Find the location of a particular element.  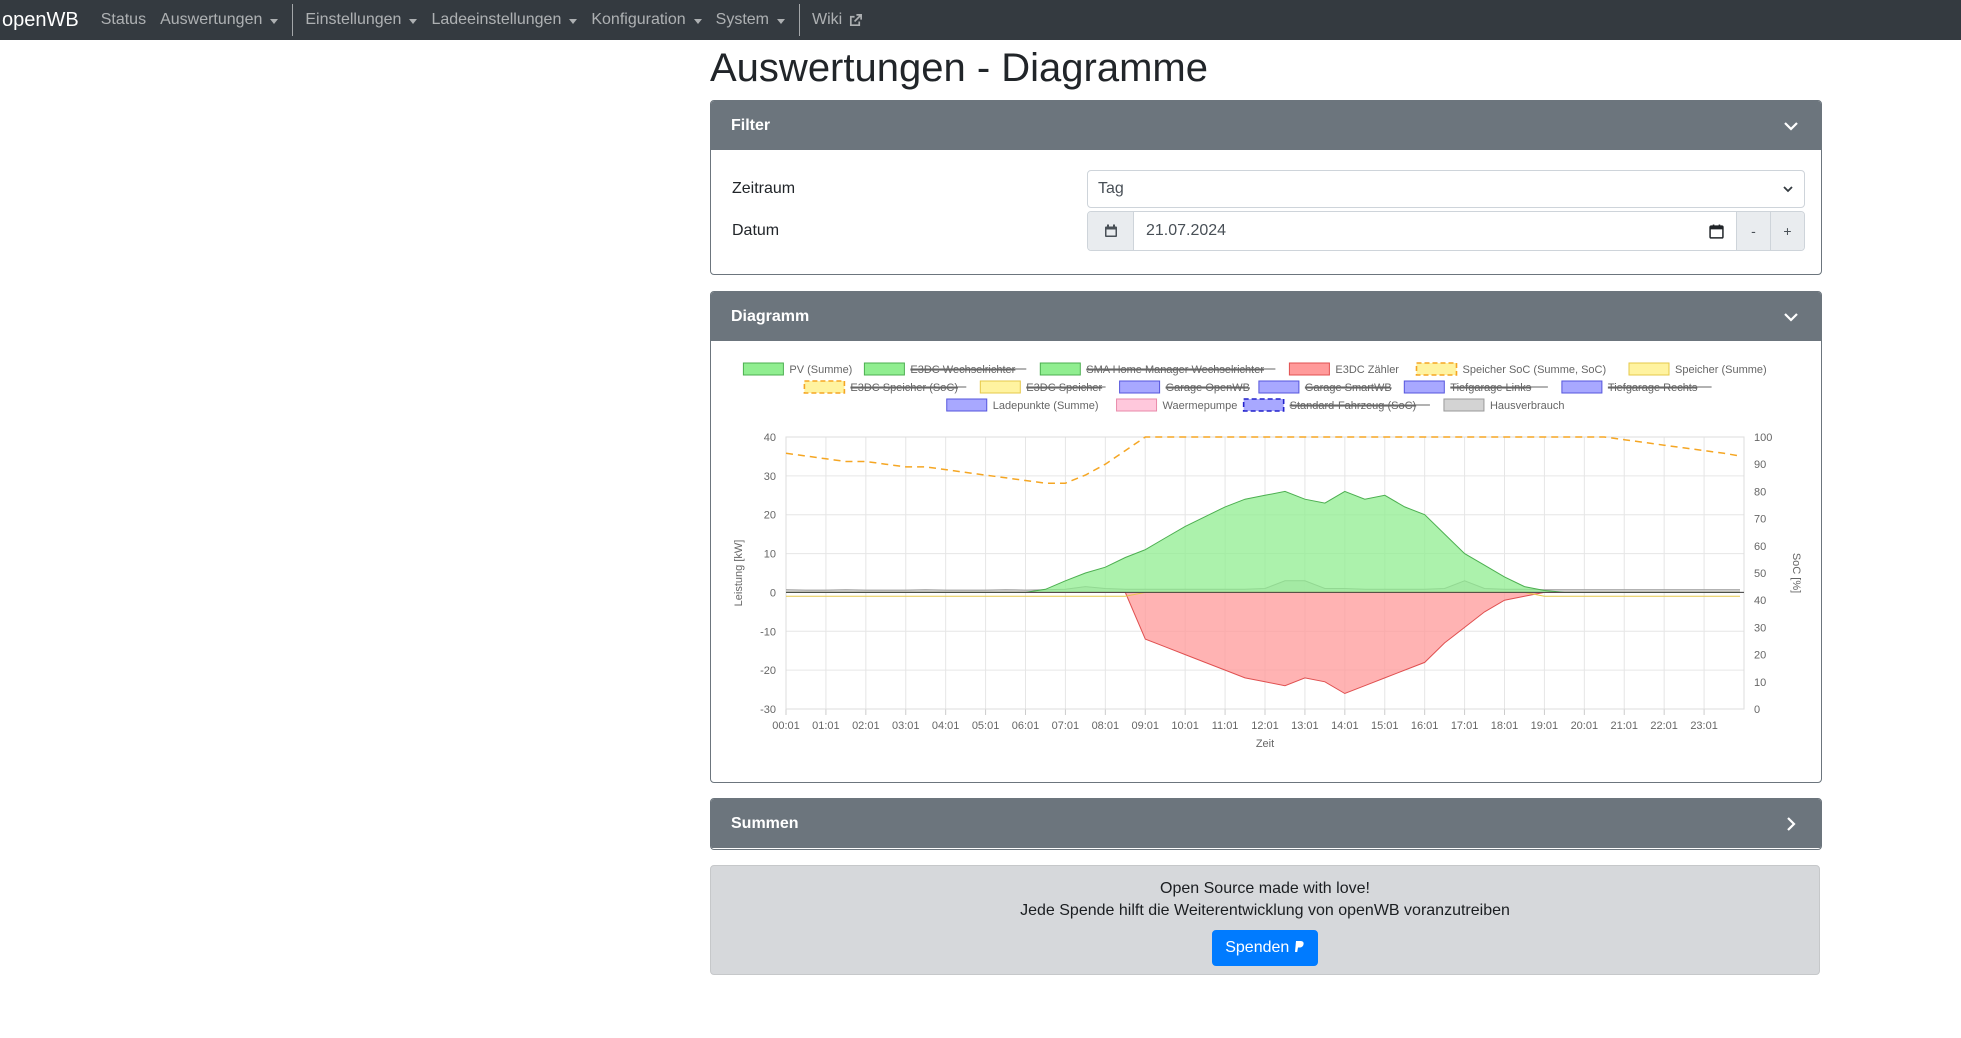

donate-label: Spenden is located at coordinates (1257, 947).